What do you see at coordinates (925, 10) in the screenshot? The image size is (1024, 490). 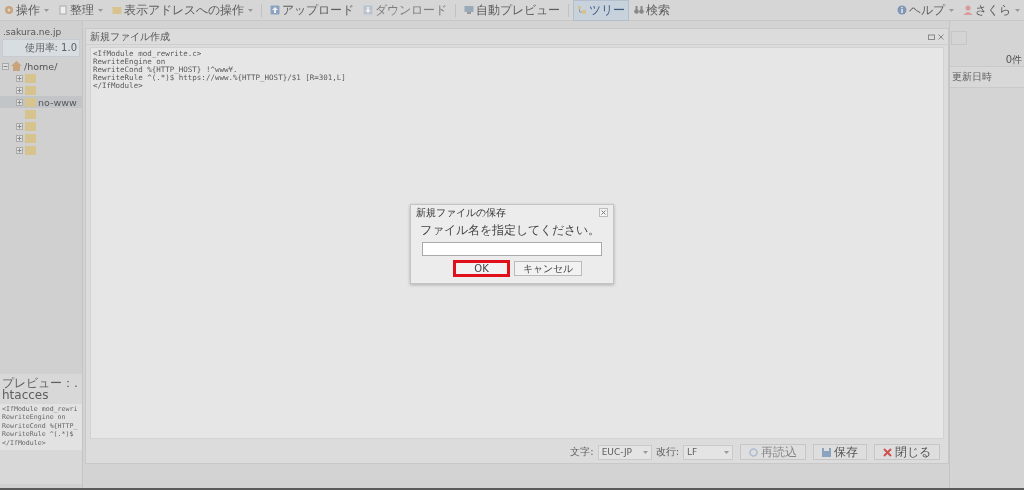 I see `menu-button: ヘルプ` at bounding box center [925, 10].